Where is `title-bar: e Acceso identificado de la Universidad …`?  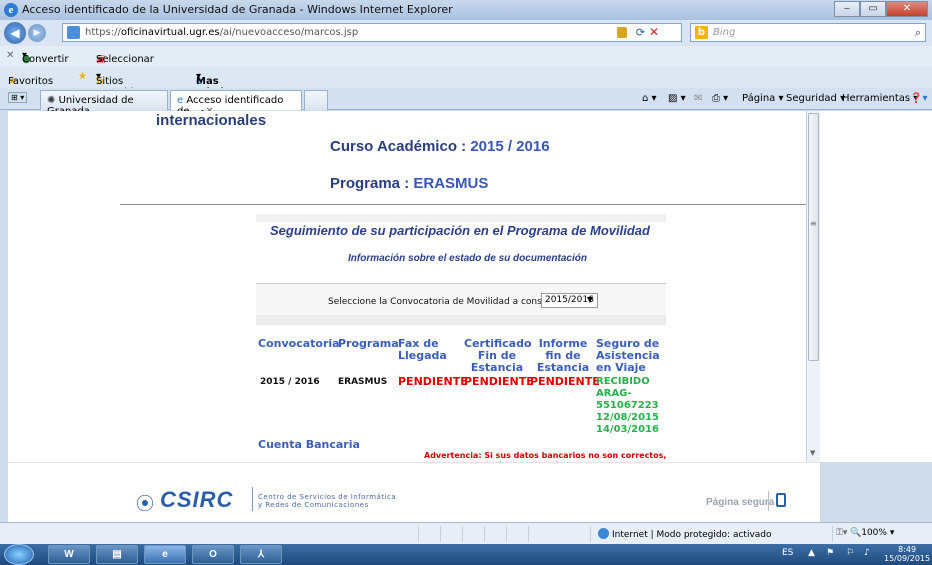
title-bar: e Acceso identificado de la Universidad … is located at coordinates (466, 10).